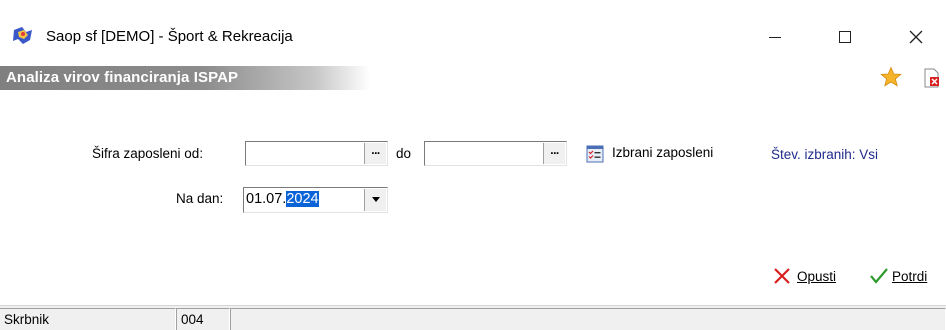  Describe the element at coordinates (200, 198) in the screenshot. I see `date-label: Na dan:` at that location.